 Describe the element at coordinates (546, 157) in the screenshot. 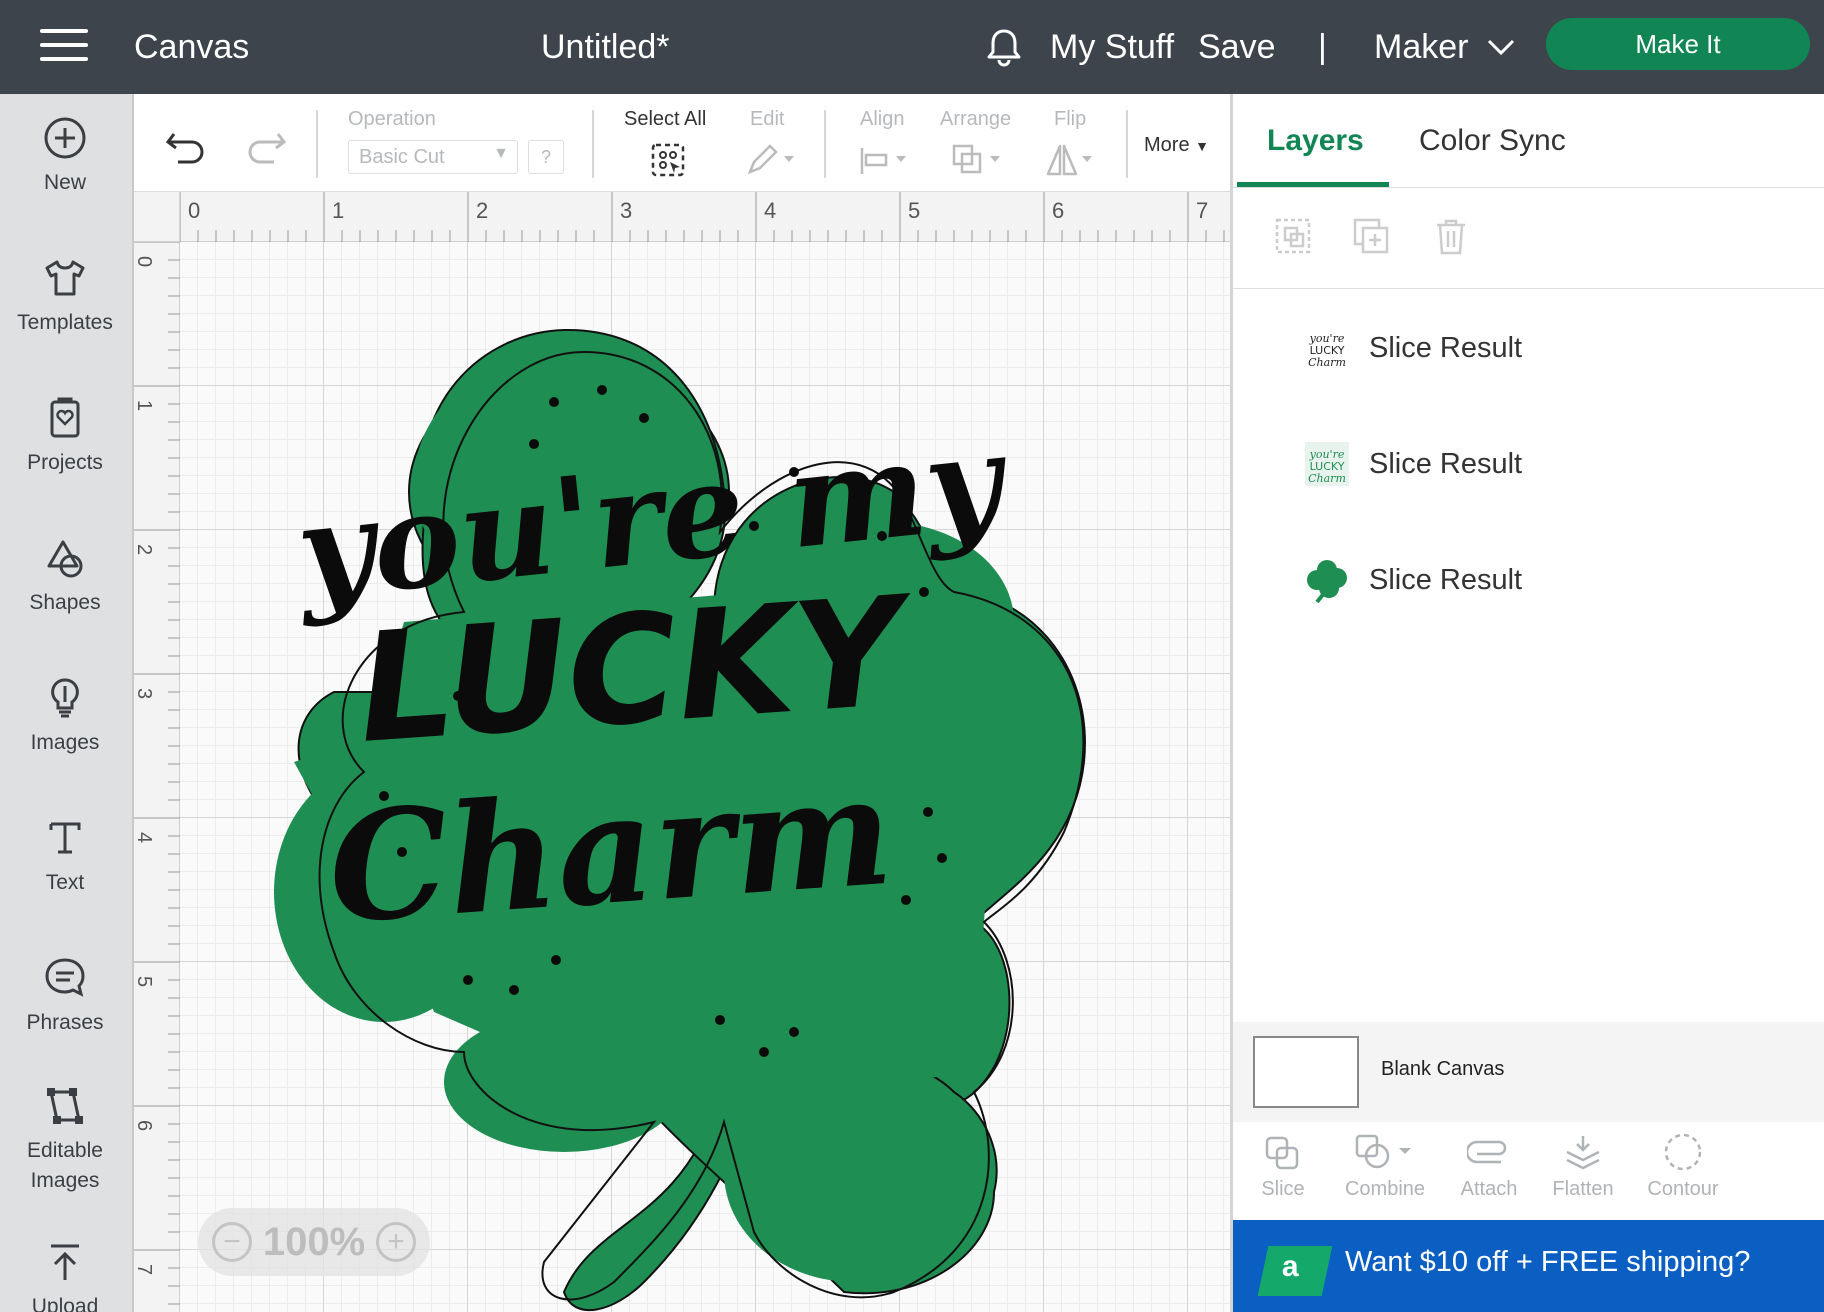

I see `operation-help-button: ?` at that location.